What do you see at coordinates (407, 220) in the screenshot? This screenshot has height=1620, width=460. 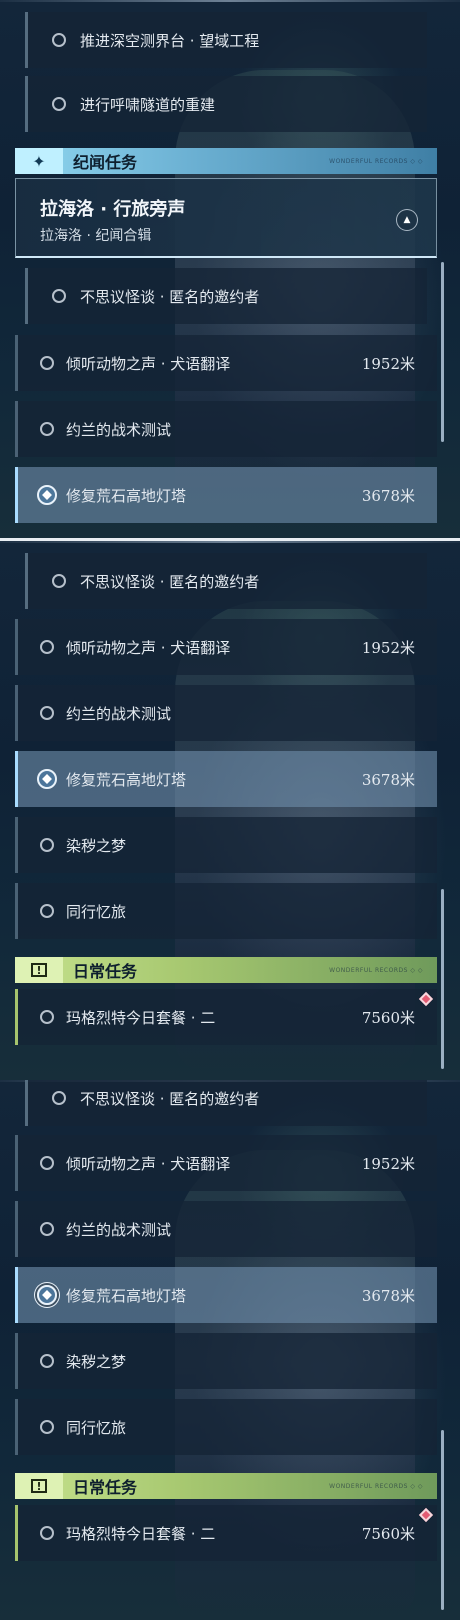 I see `collapse-chevron-icon: ▲` at bounding box center [407, 220].